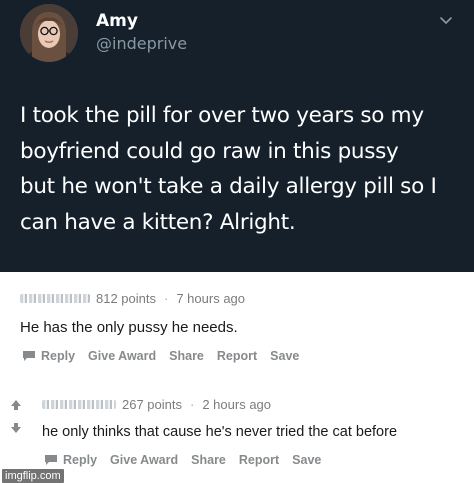 The width and height of the screenshot is (474, 483). What do you see at coordinates (129, 327) in the screenshot?
I see `comment-body: He has the only pussy he needs.` at bounding box center [129, 327].